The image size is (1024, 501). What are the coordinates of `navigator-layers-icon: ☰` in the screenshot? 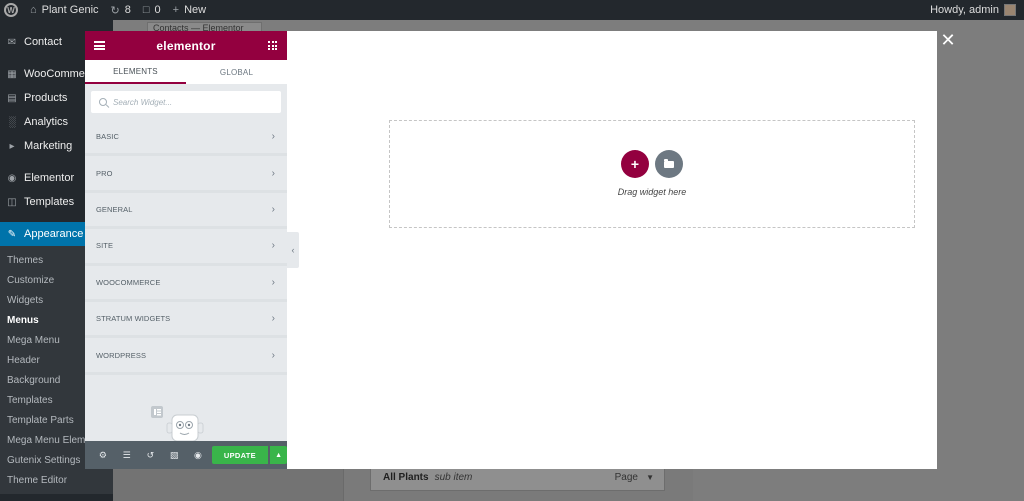 It's located at (127, 455).